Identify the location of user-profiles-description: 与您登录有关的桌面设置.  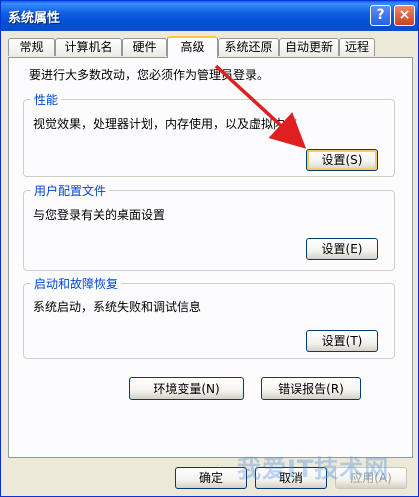
(99, 215).